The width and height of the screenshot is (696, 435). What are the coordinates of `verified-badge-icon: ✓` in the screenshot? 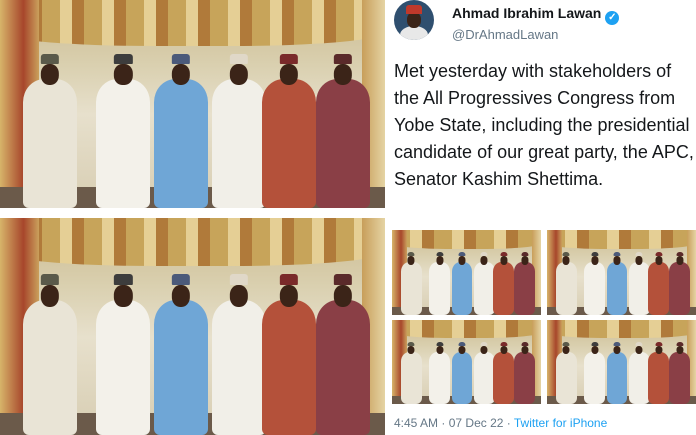 It's located at (612, 18).